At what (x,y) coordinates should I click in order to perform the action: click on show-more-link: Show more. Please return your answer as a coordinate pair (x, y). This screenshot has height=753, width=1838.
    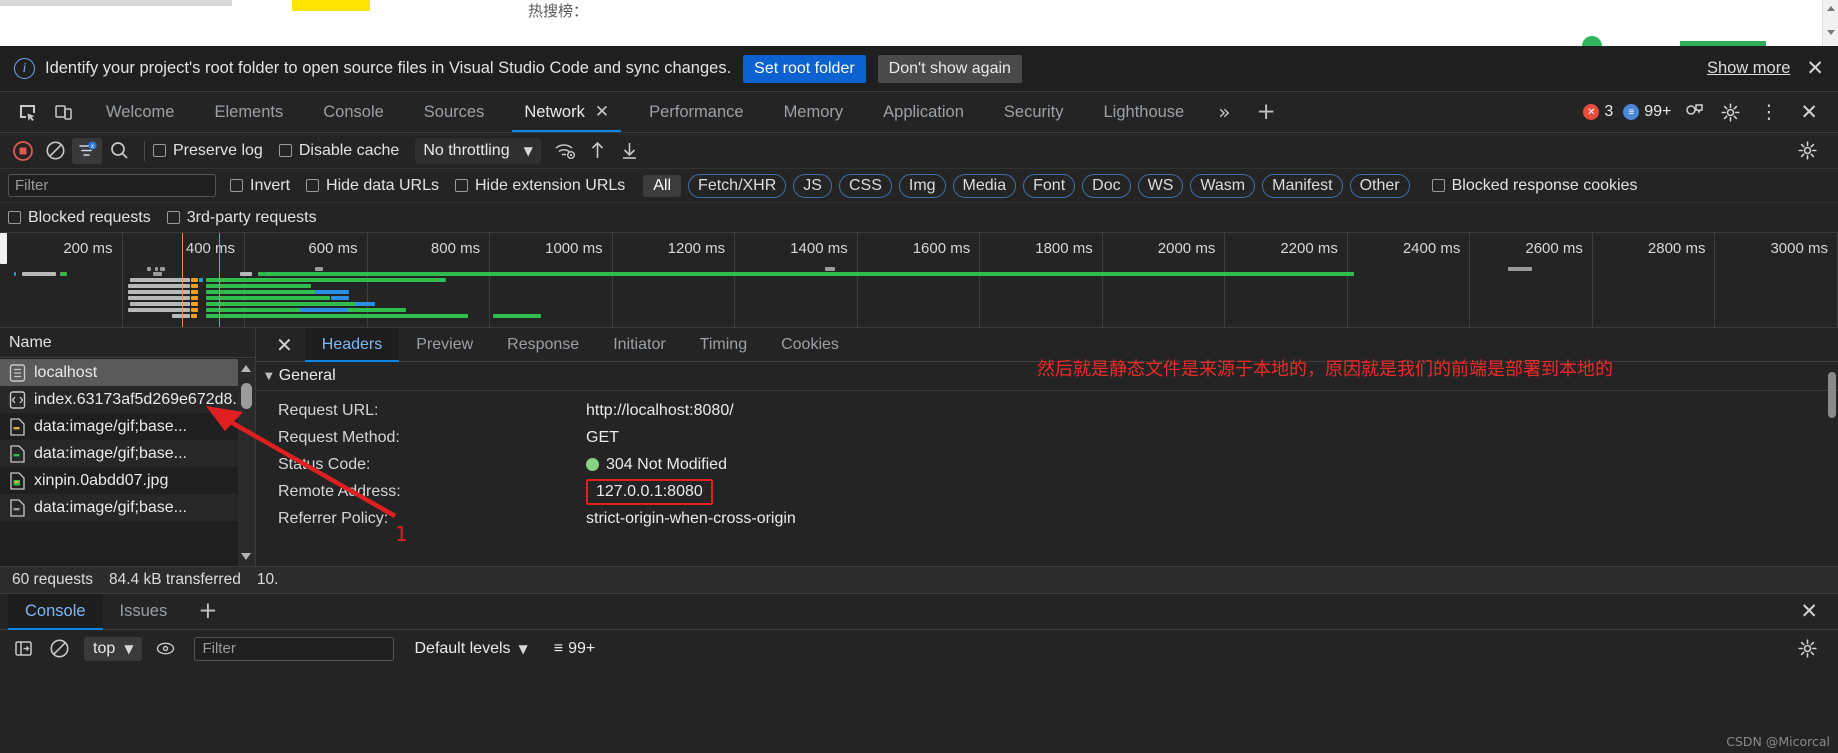
    Looking at the image, I should click on (1748, 68).